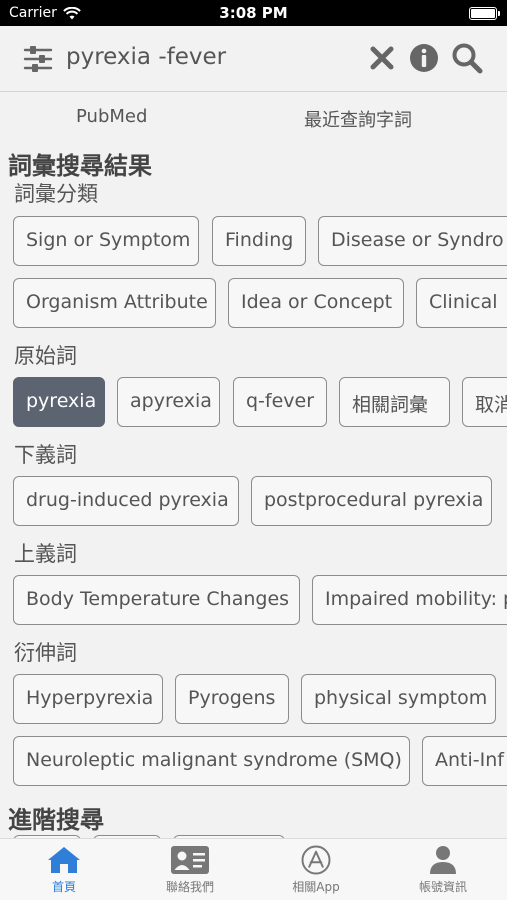 The image size is (507, 900). I want to click on tab-recent-queries: 最近查詢字詞, so click(358, 119).